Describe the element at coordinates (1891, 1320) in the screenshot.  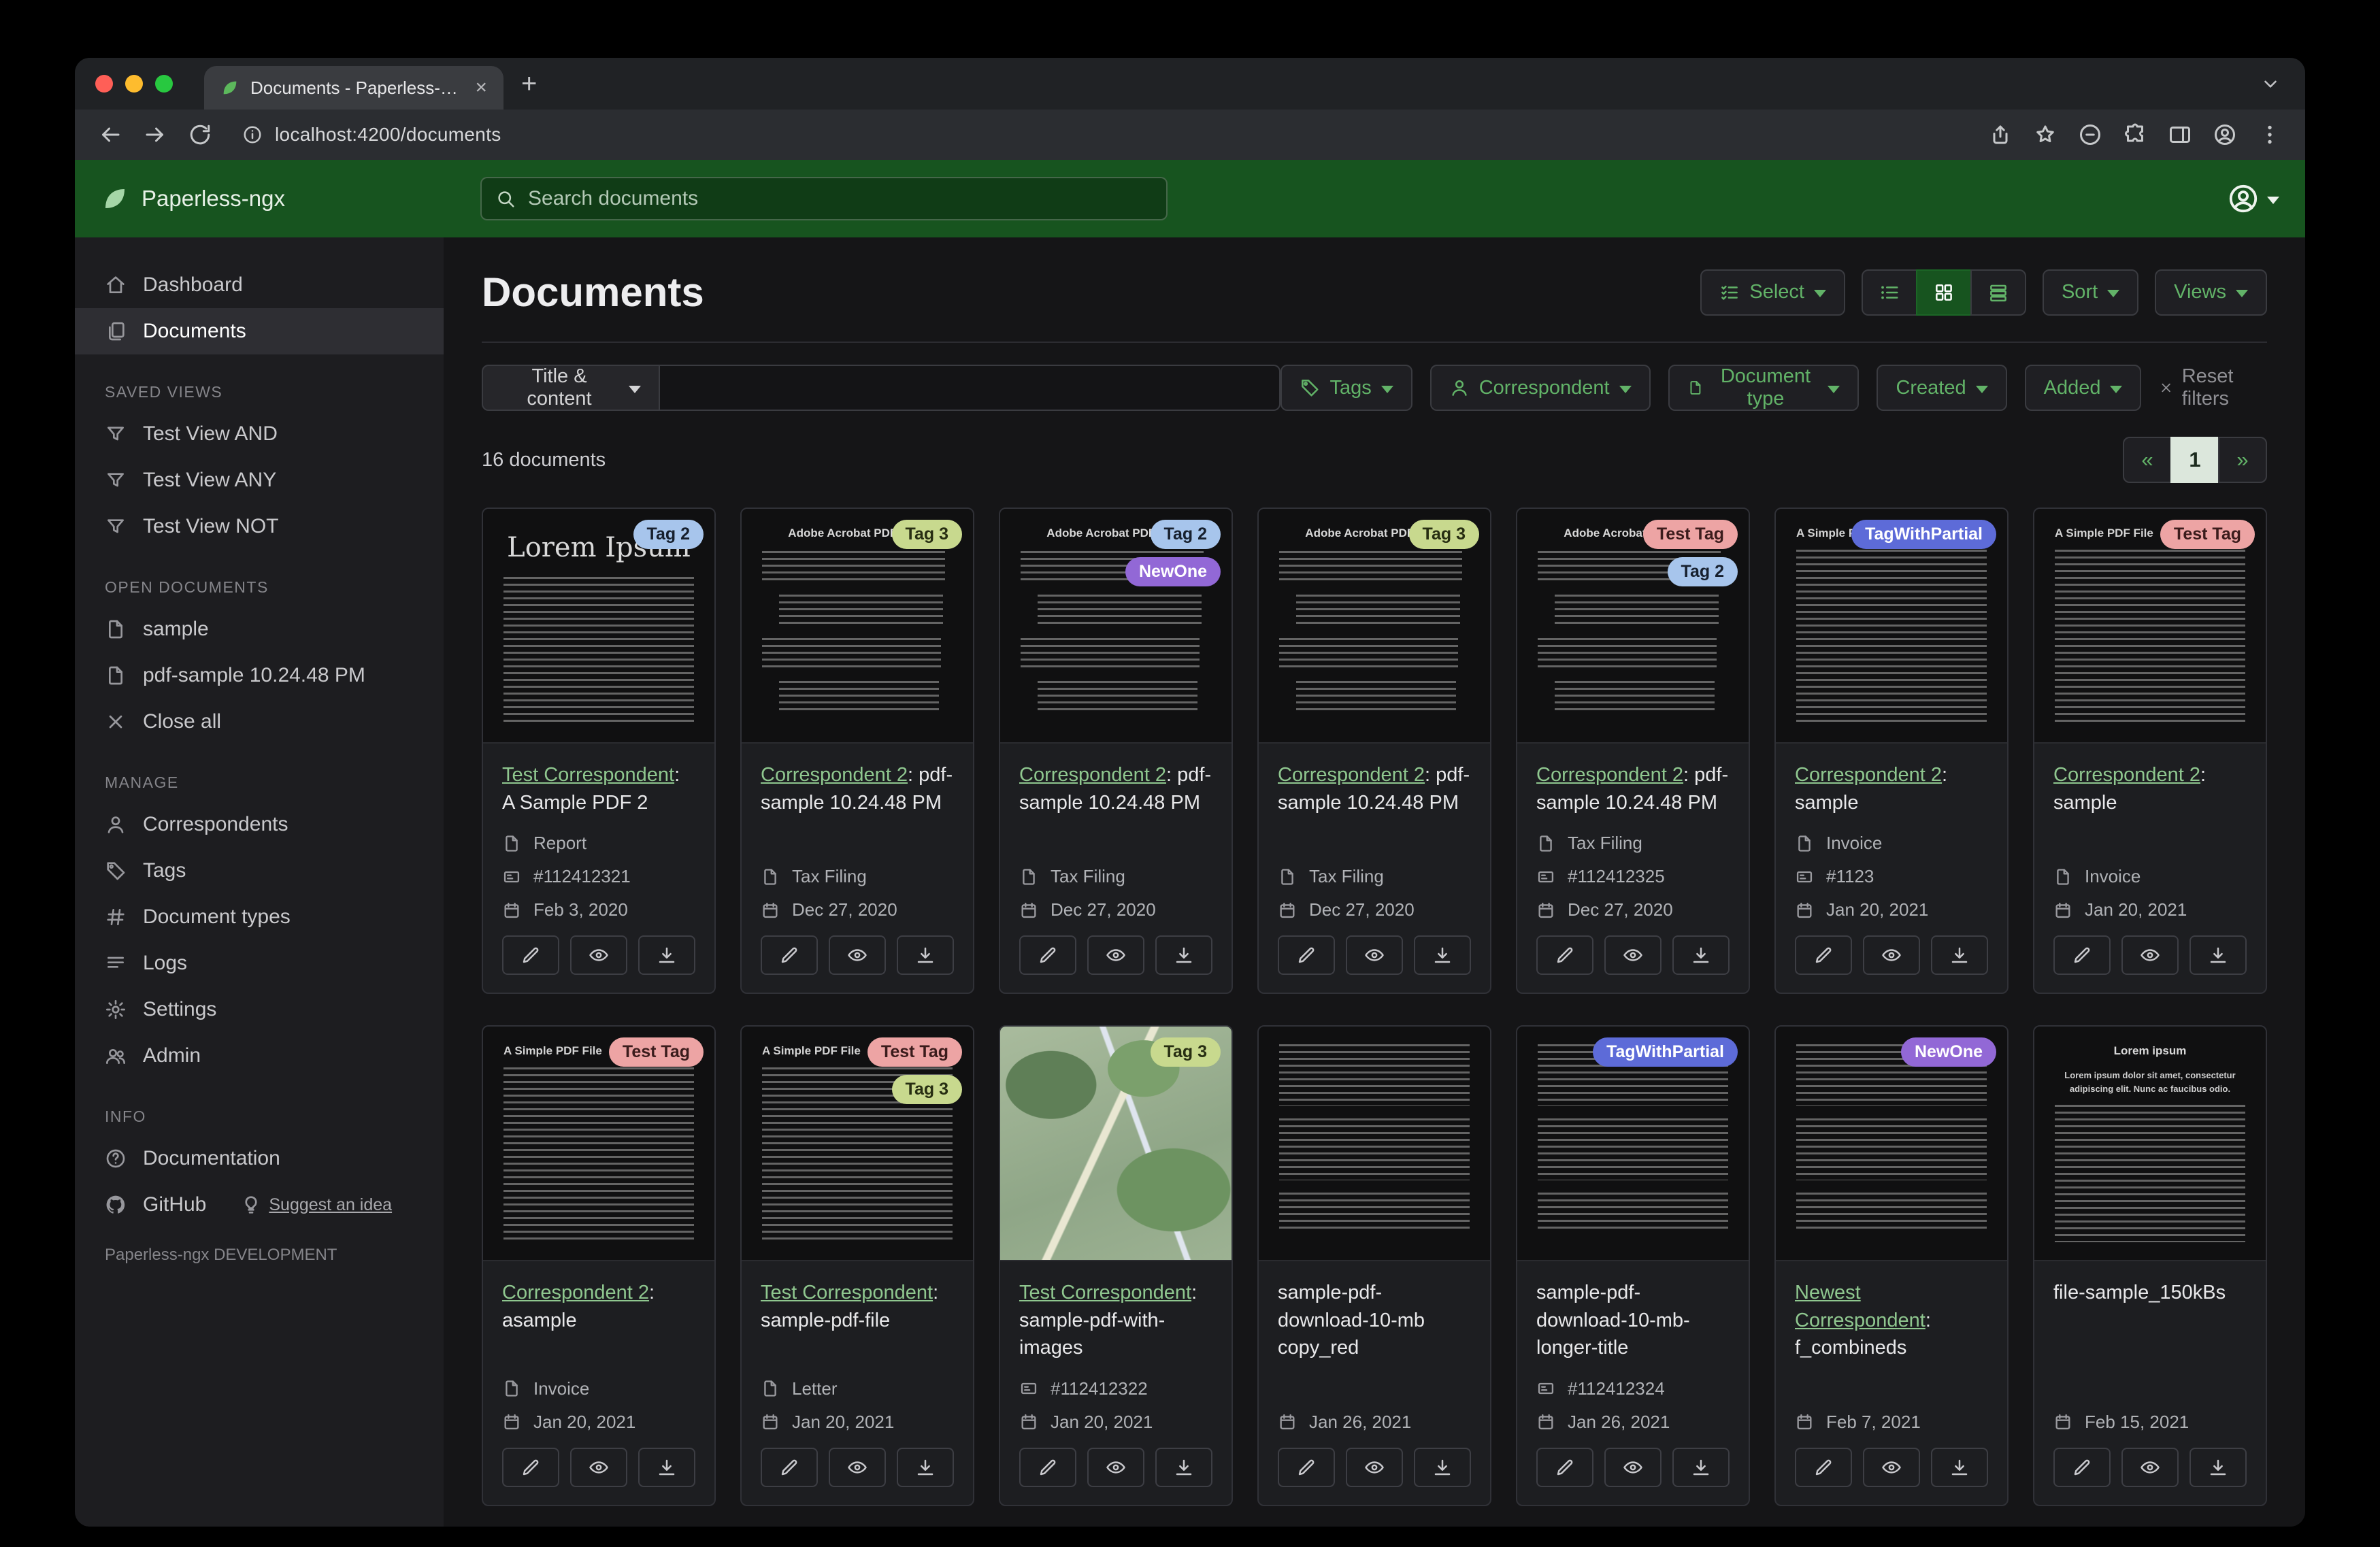
I see `document-title: Newest Correspondent: f_combineds` at that location.